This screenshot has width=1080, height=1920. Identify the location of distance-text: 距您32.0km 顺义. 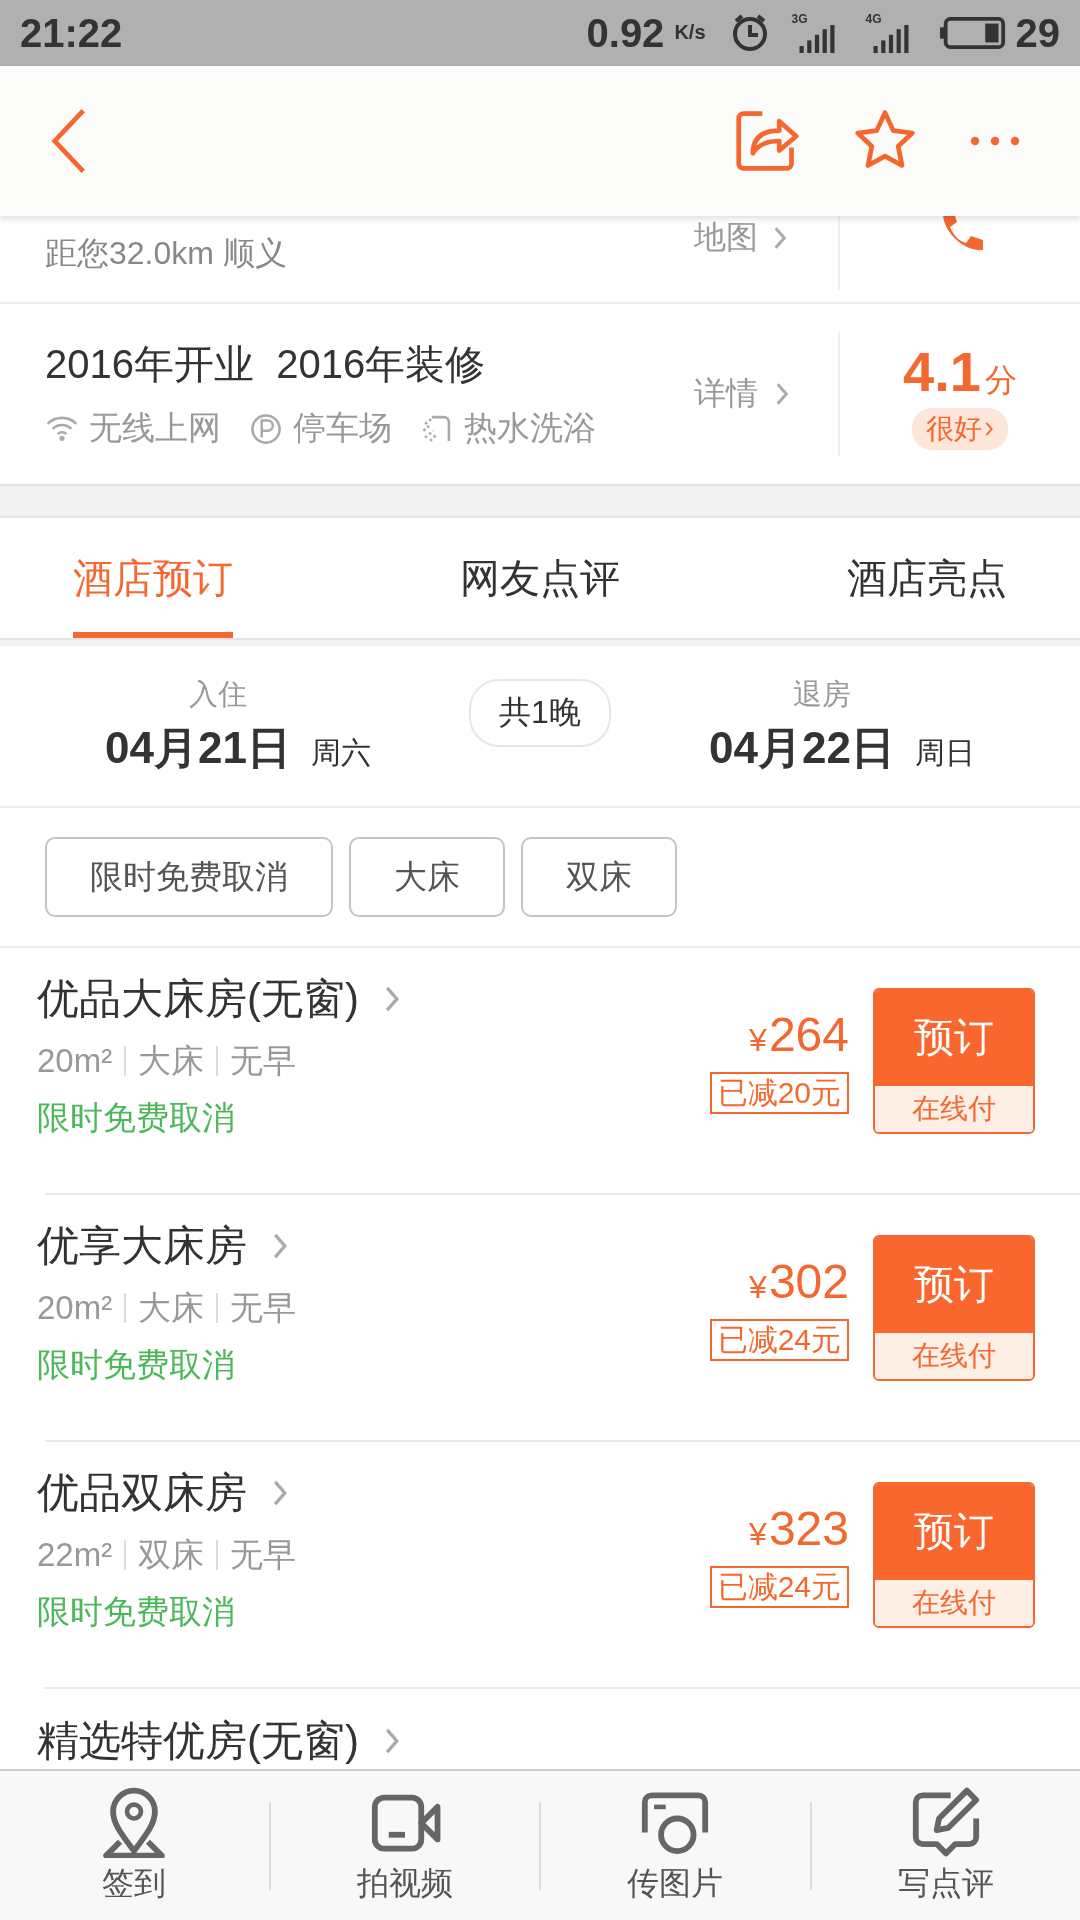
(166, 253).